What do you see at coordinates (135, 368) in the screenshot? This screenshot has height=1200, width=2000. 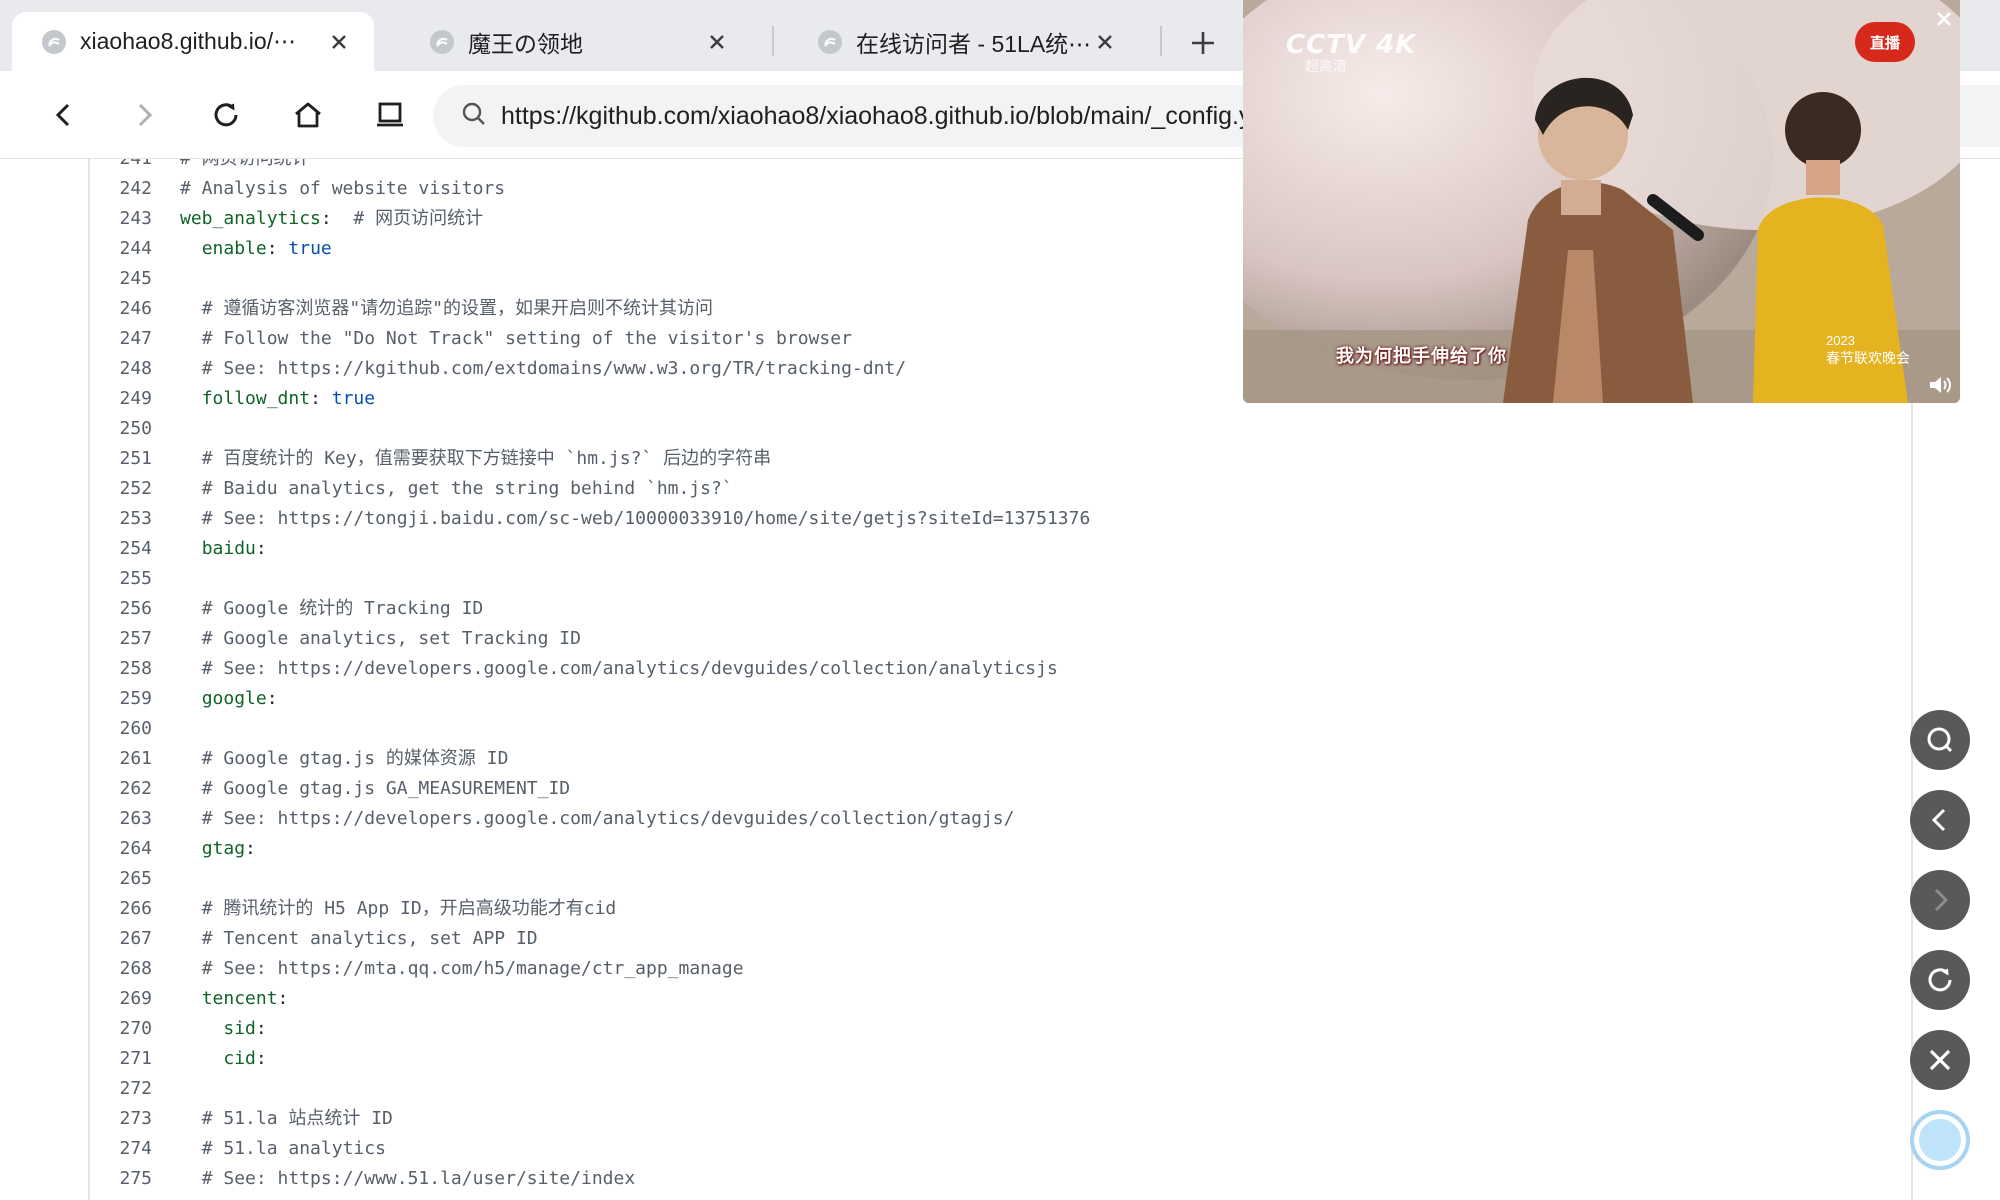 I see `line-number: 248` at bounding box center [135, 368].